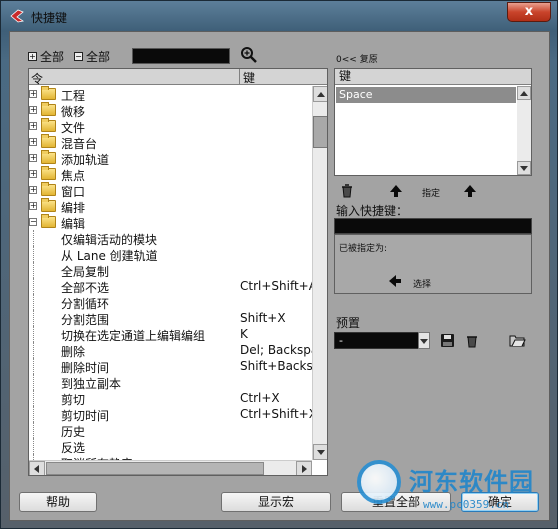 The width and height of the screenshot is (558, 529). Describe the element at coordinates (170, 302) in the screenshot. I see `tree-row: 分割循环` at that location.